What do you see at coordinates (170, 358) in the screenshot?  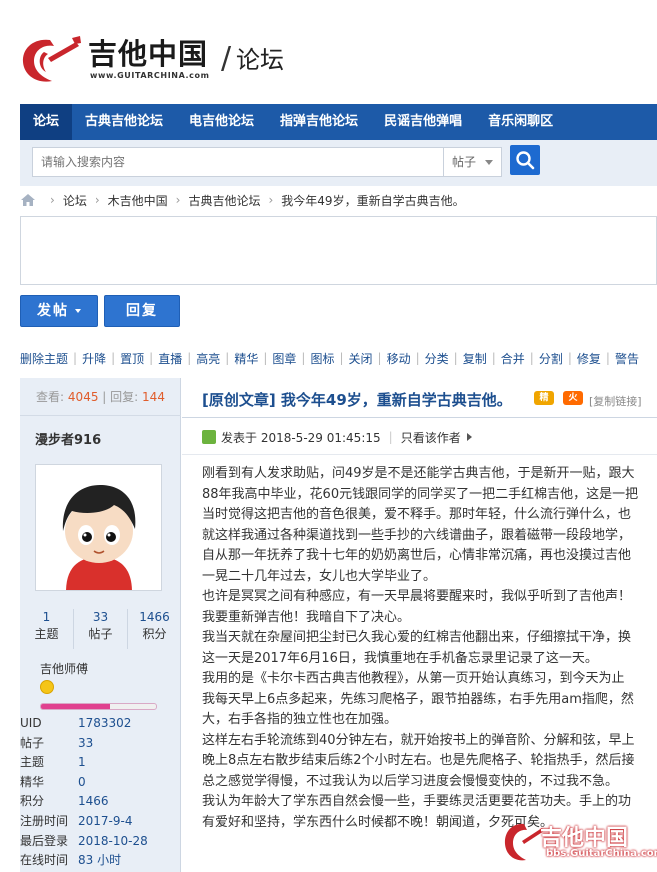 I see `mod-live: 直播` at bounding box center [170, 358].